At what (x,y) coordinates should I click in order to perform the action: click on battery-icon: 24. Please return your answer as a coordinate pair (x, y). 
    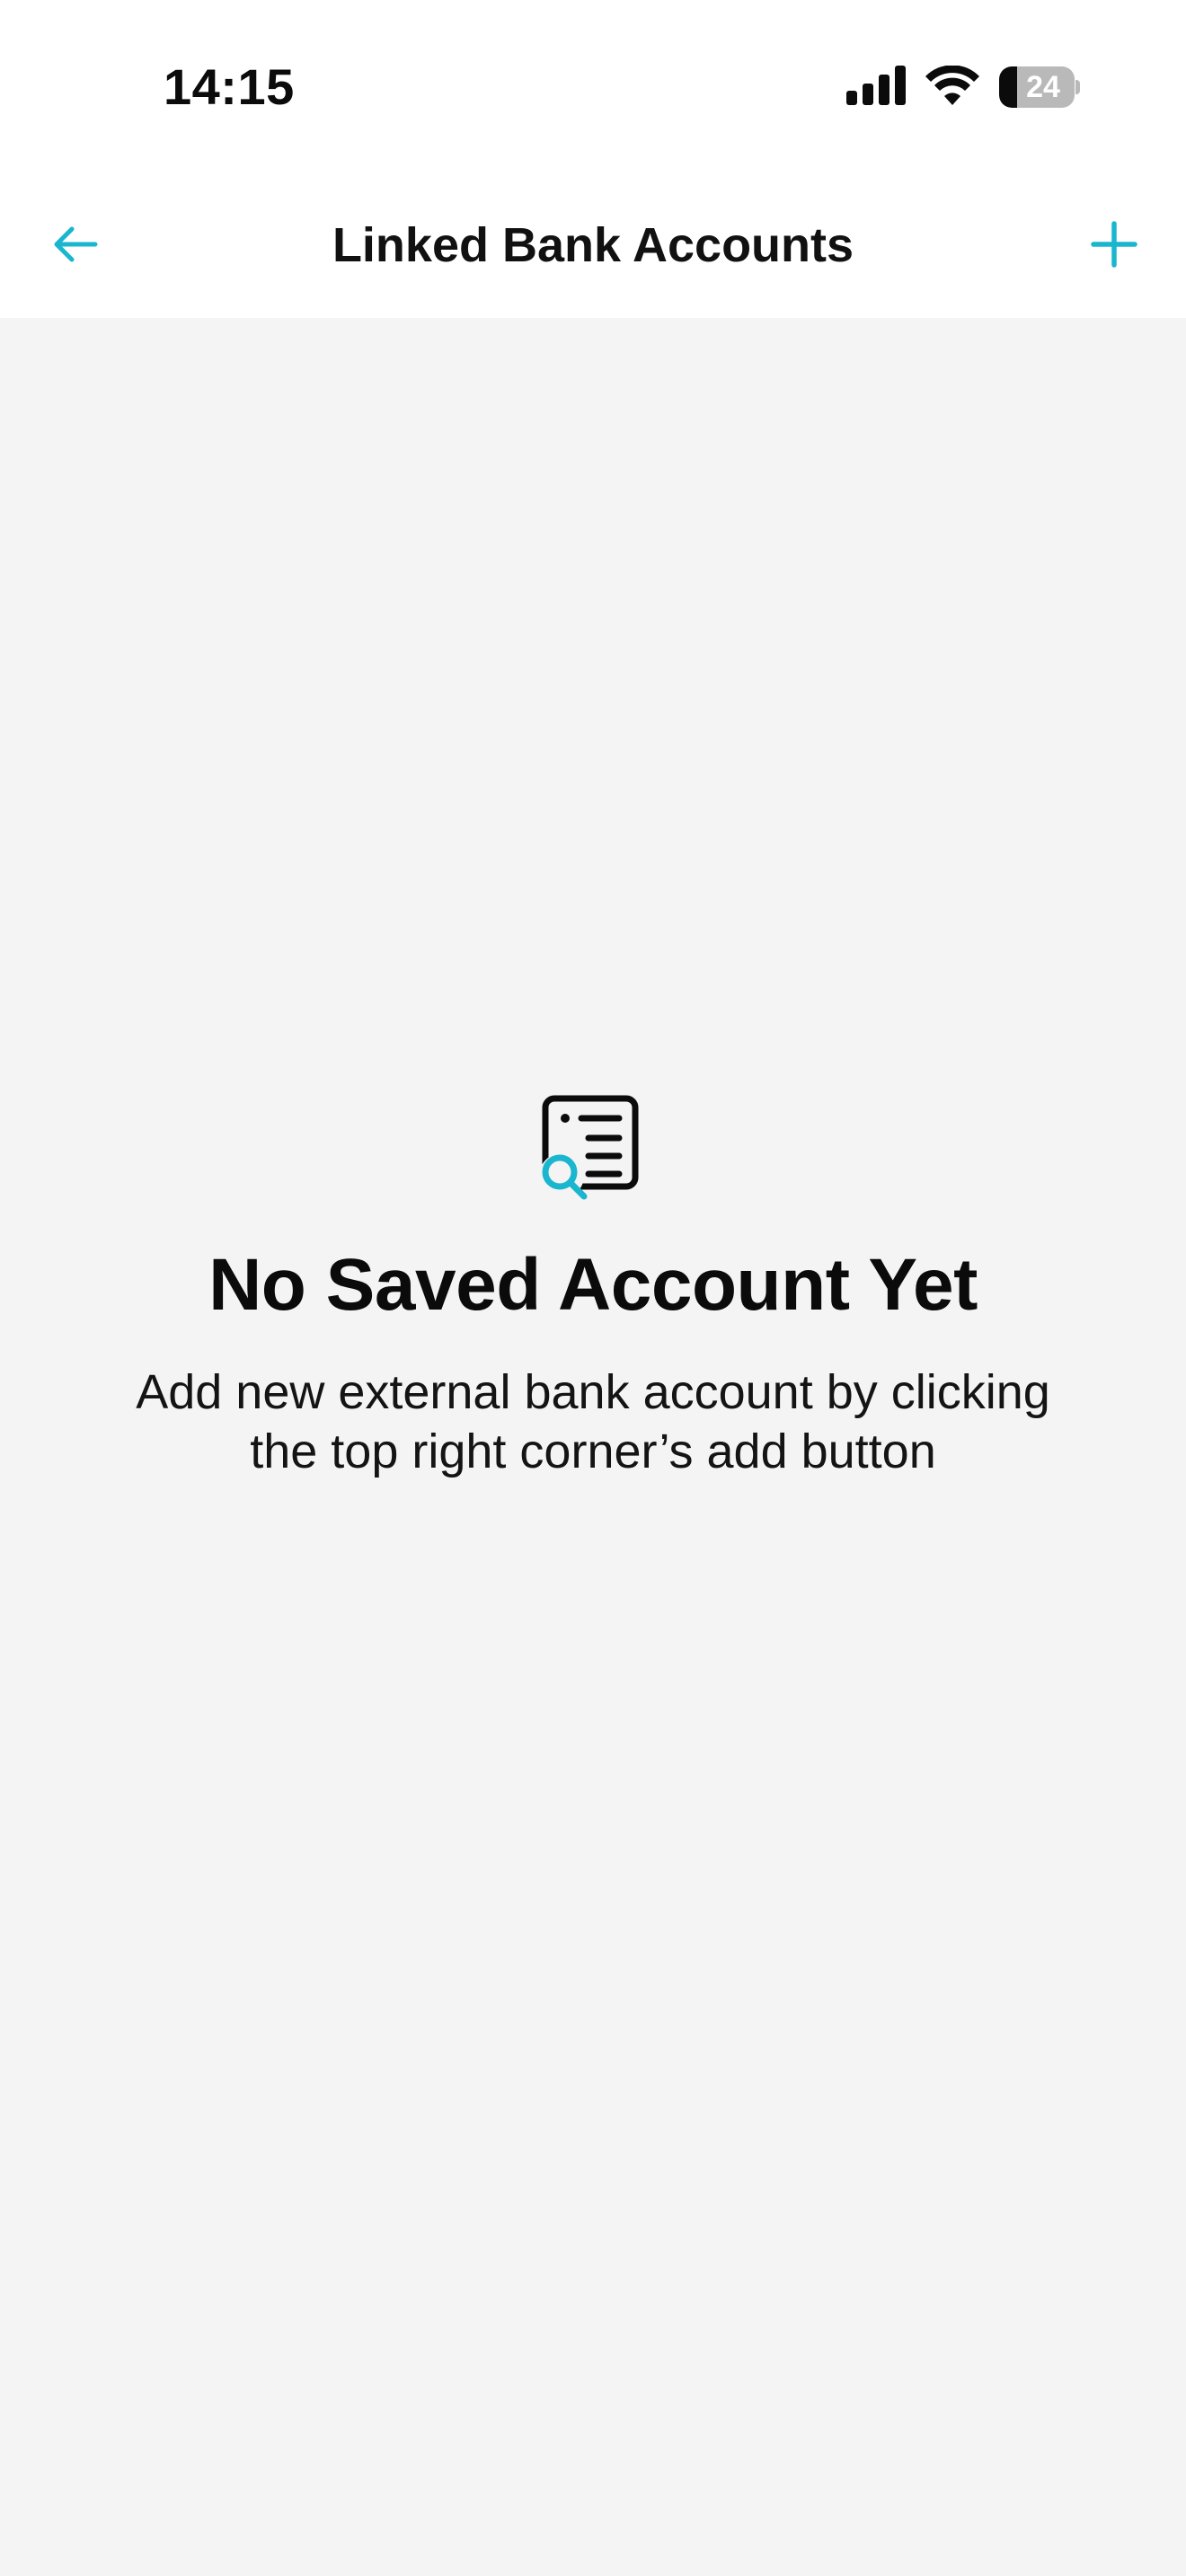
    Looking at the image, I should click on (1039, 87).